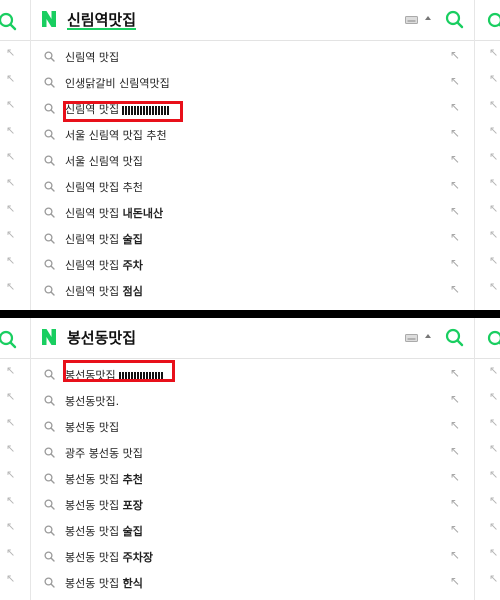  Describe the element at coordinates (252, 531) in the screenshot. I see `suggestion-item: 봉선동 맛집 술집 ↖` at that location.